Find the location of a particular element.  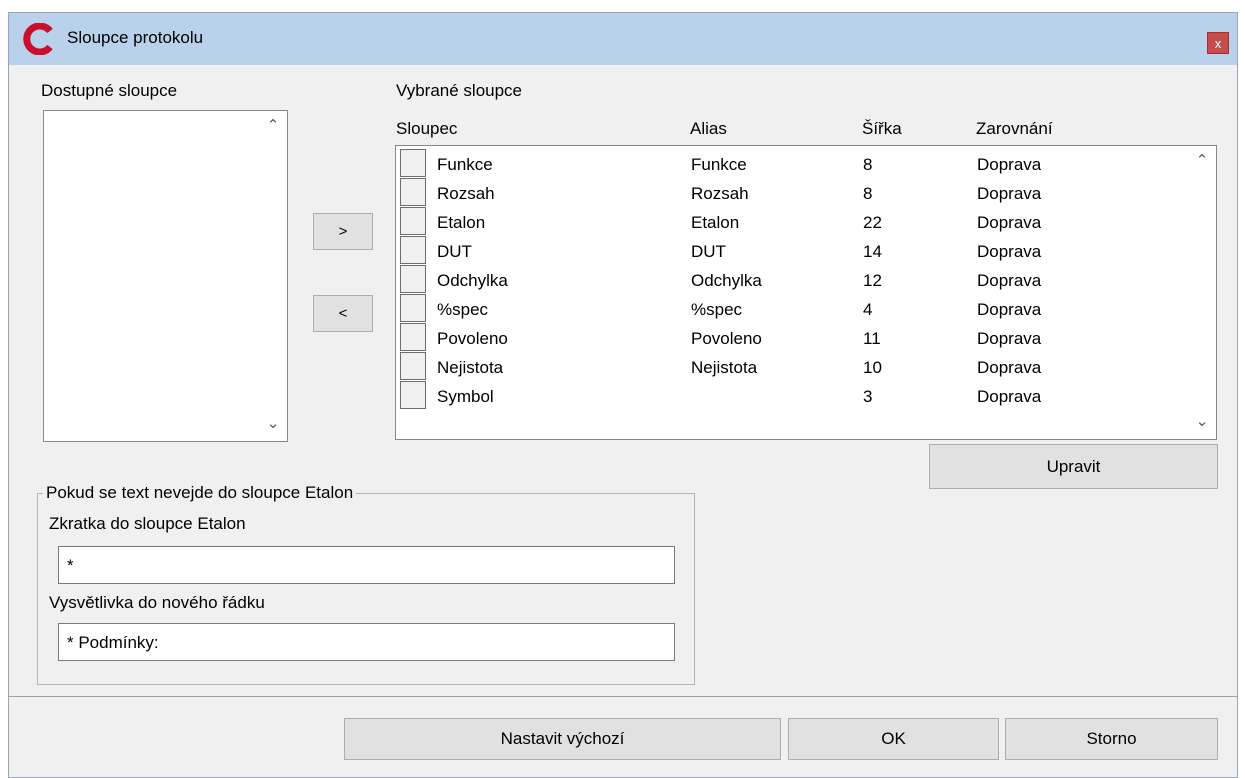

cell-alias: Nejistota is located at coordinates (724, 367).